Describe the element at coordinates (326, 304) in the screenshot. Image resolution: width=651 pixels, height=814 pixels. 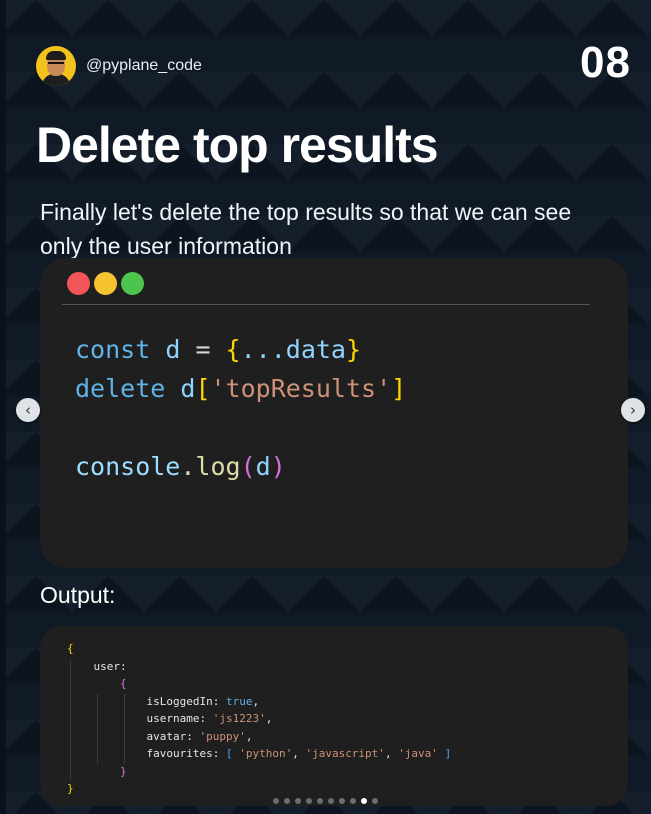
I see `divider` at that location.